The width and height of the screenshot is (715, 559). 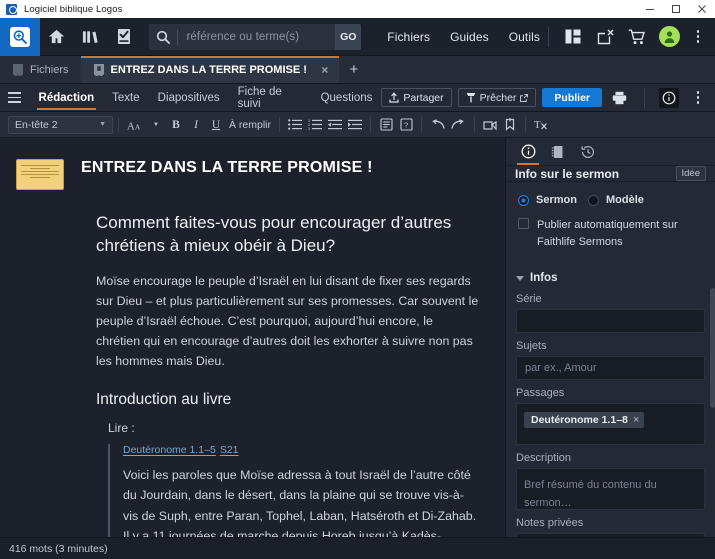 I want to click on minimize-button, so click(x=650, y=9).